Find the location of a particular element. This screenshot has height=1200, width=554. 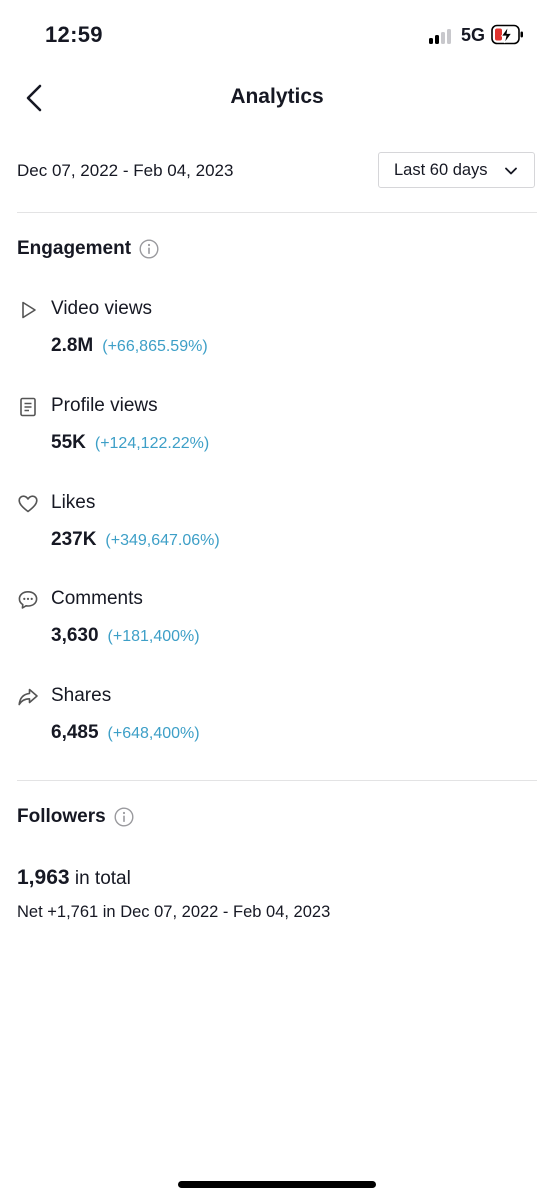

engagement-section-title: Engagement is located at coordinates (88, 249).